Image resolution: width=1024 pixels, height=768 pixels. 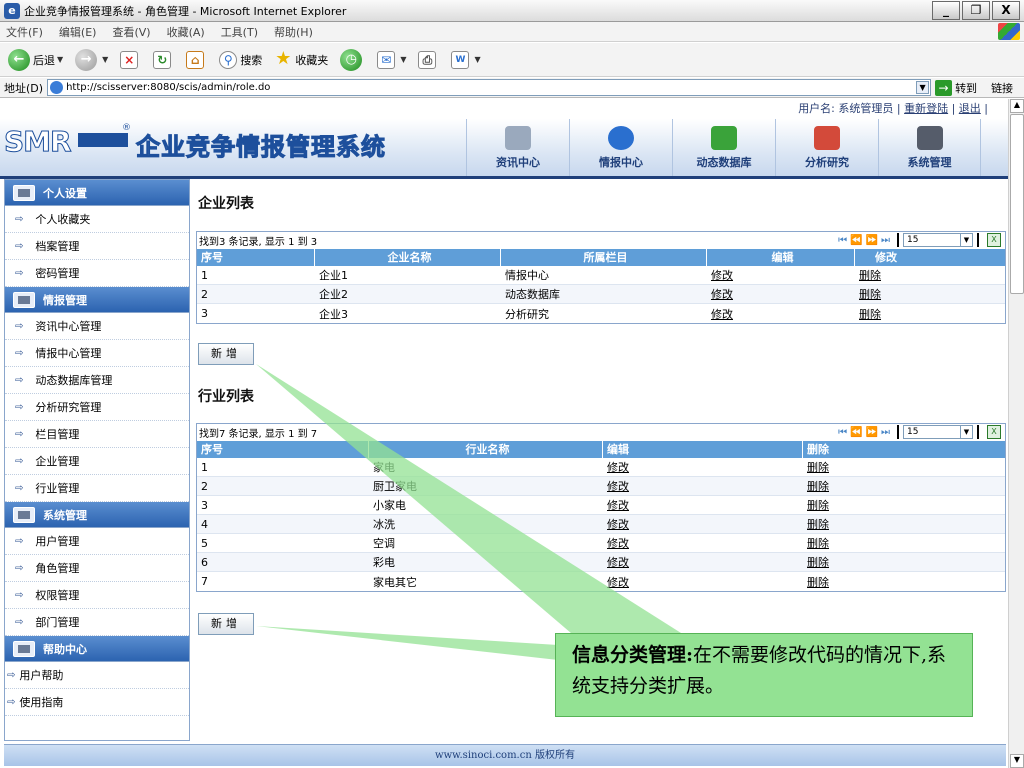 What do you see at coordinates (929, 147) in the screenshot?
I see `nav-system-admin: 系统管理` at bounding box center [929, 147].